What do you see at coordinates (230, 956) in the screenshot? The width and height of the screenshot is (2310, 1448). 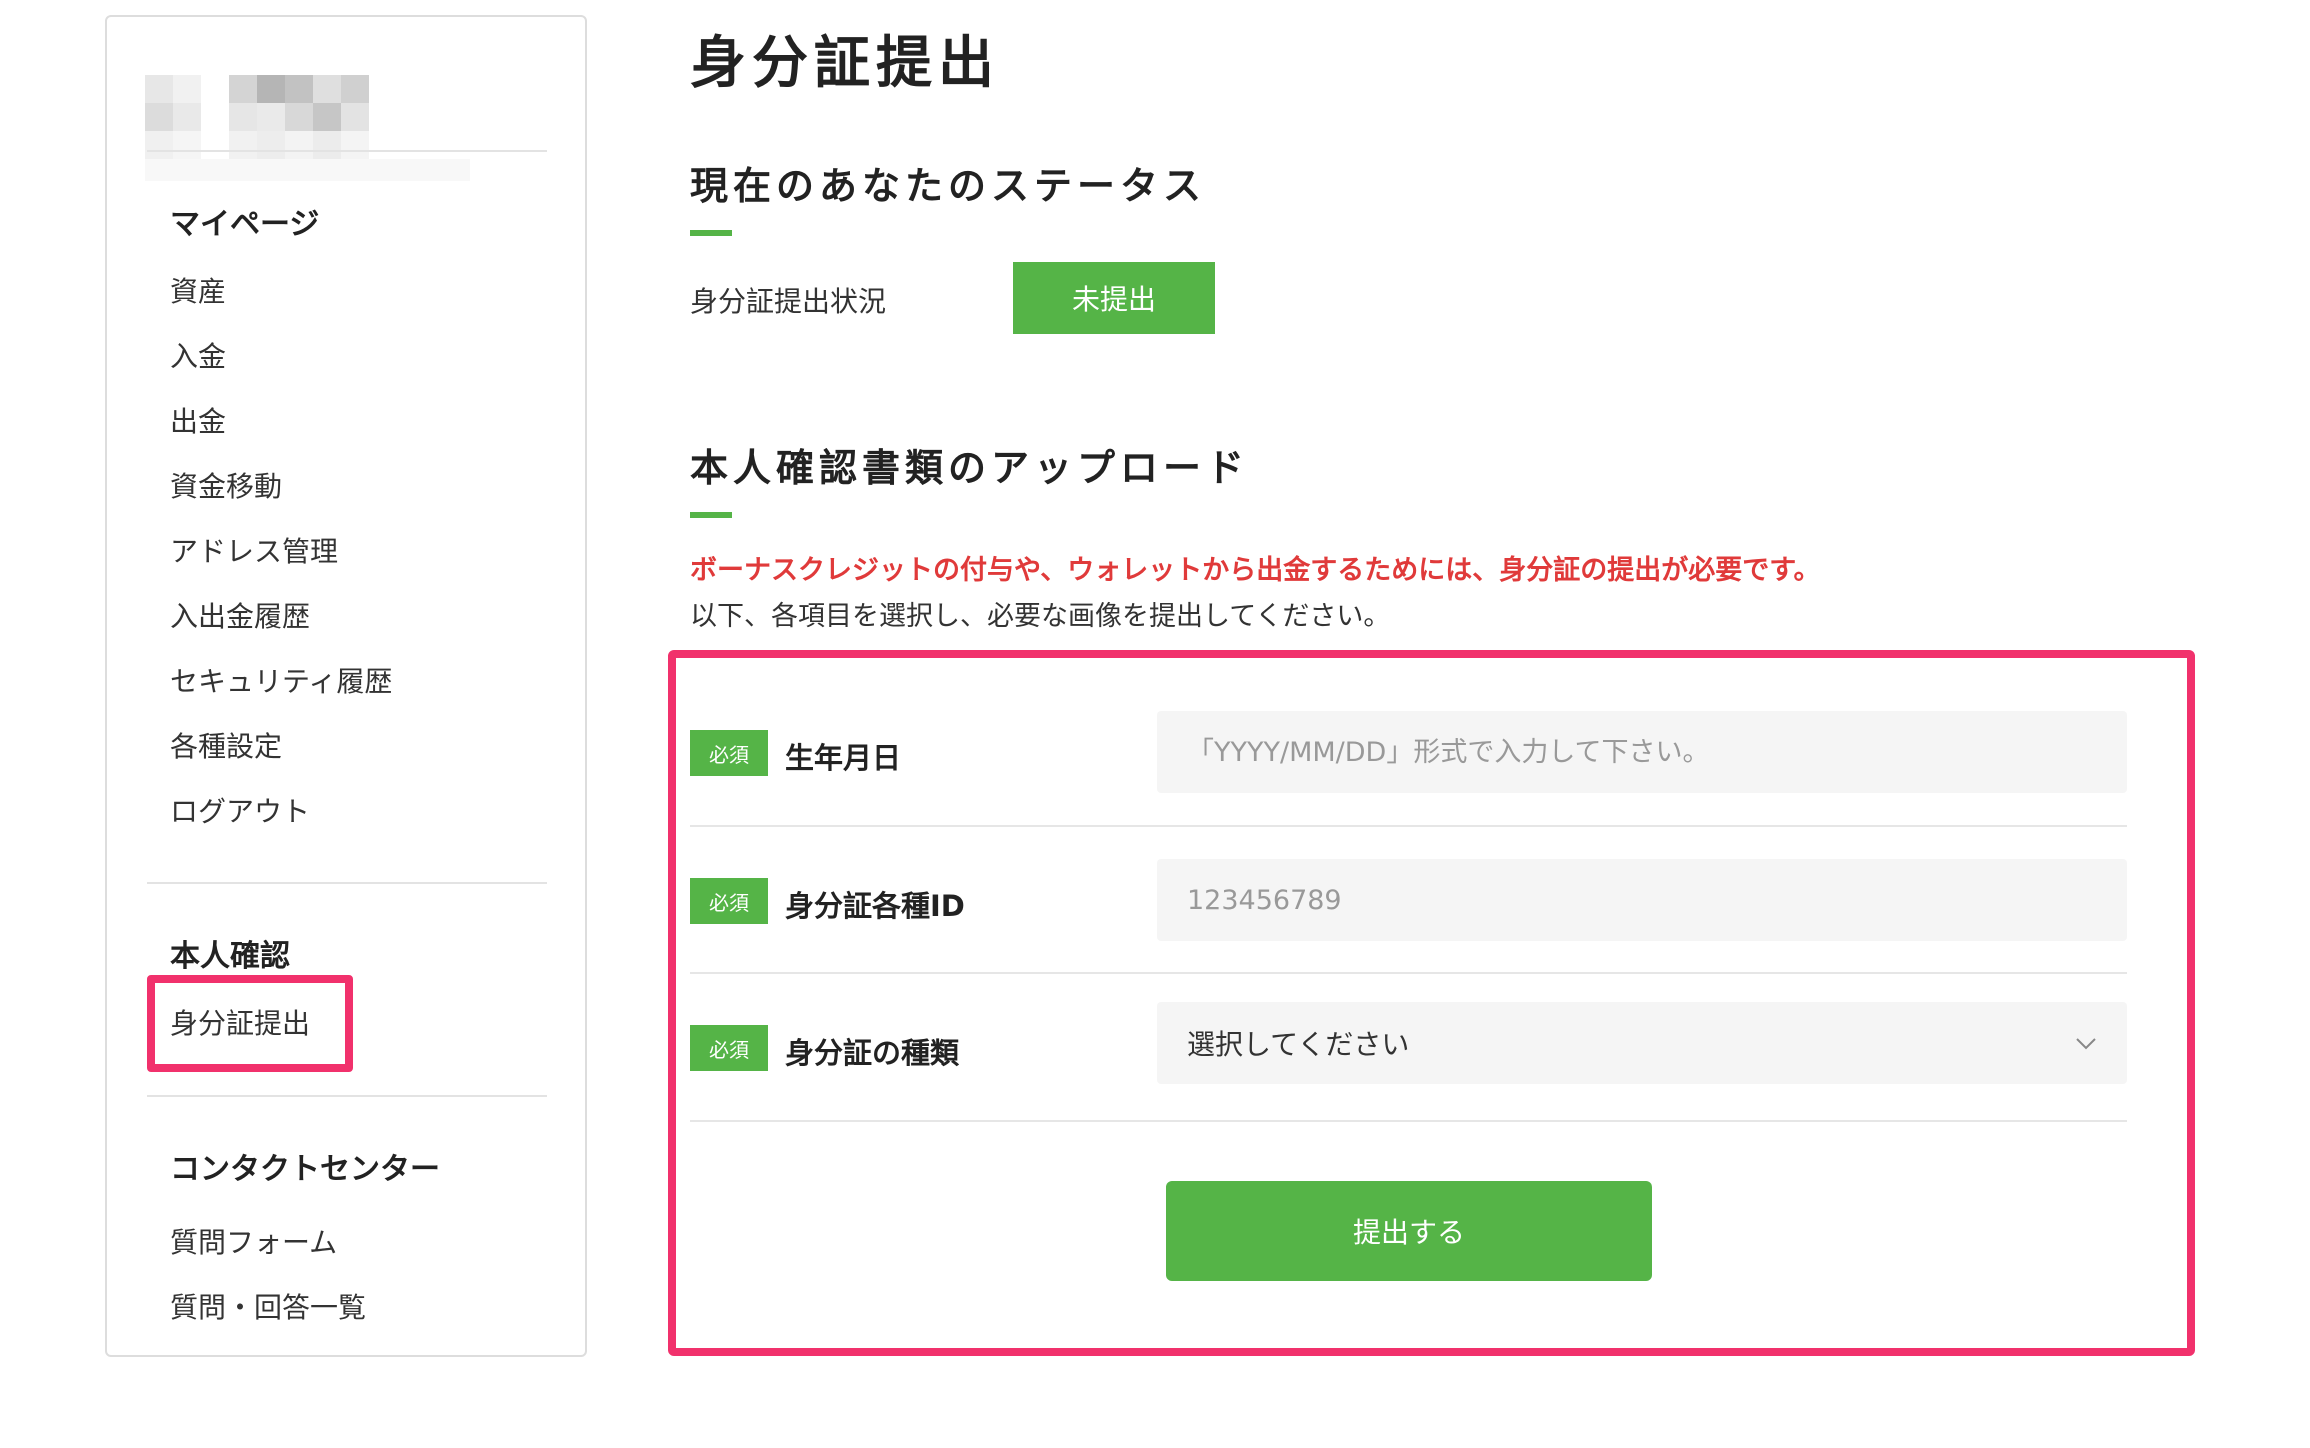 I see `kyc-heading: 本人確認` at bounding box center [230, 956].